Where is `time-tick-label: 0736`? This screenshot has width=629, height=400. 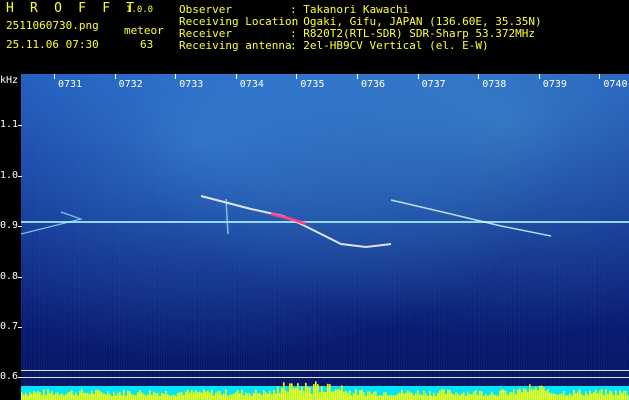
time-tick-label: 0736 is located at coordinates (373, 84).